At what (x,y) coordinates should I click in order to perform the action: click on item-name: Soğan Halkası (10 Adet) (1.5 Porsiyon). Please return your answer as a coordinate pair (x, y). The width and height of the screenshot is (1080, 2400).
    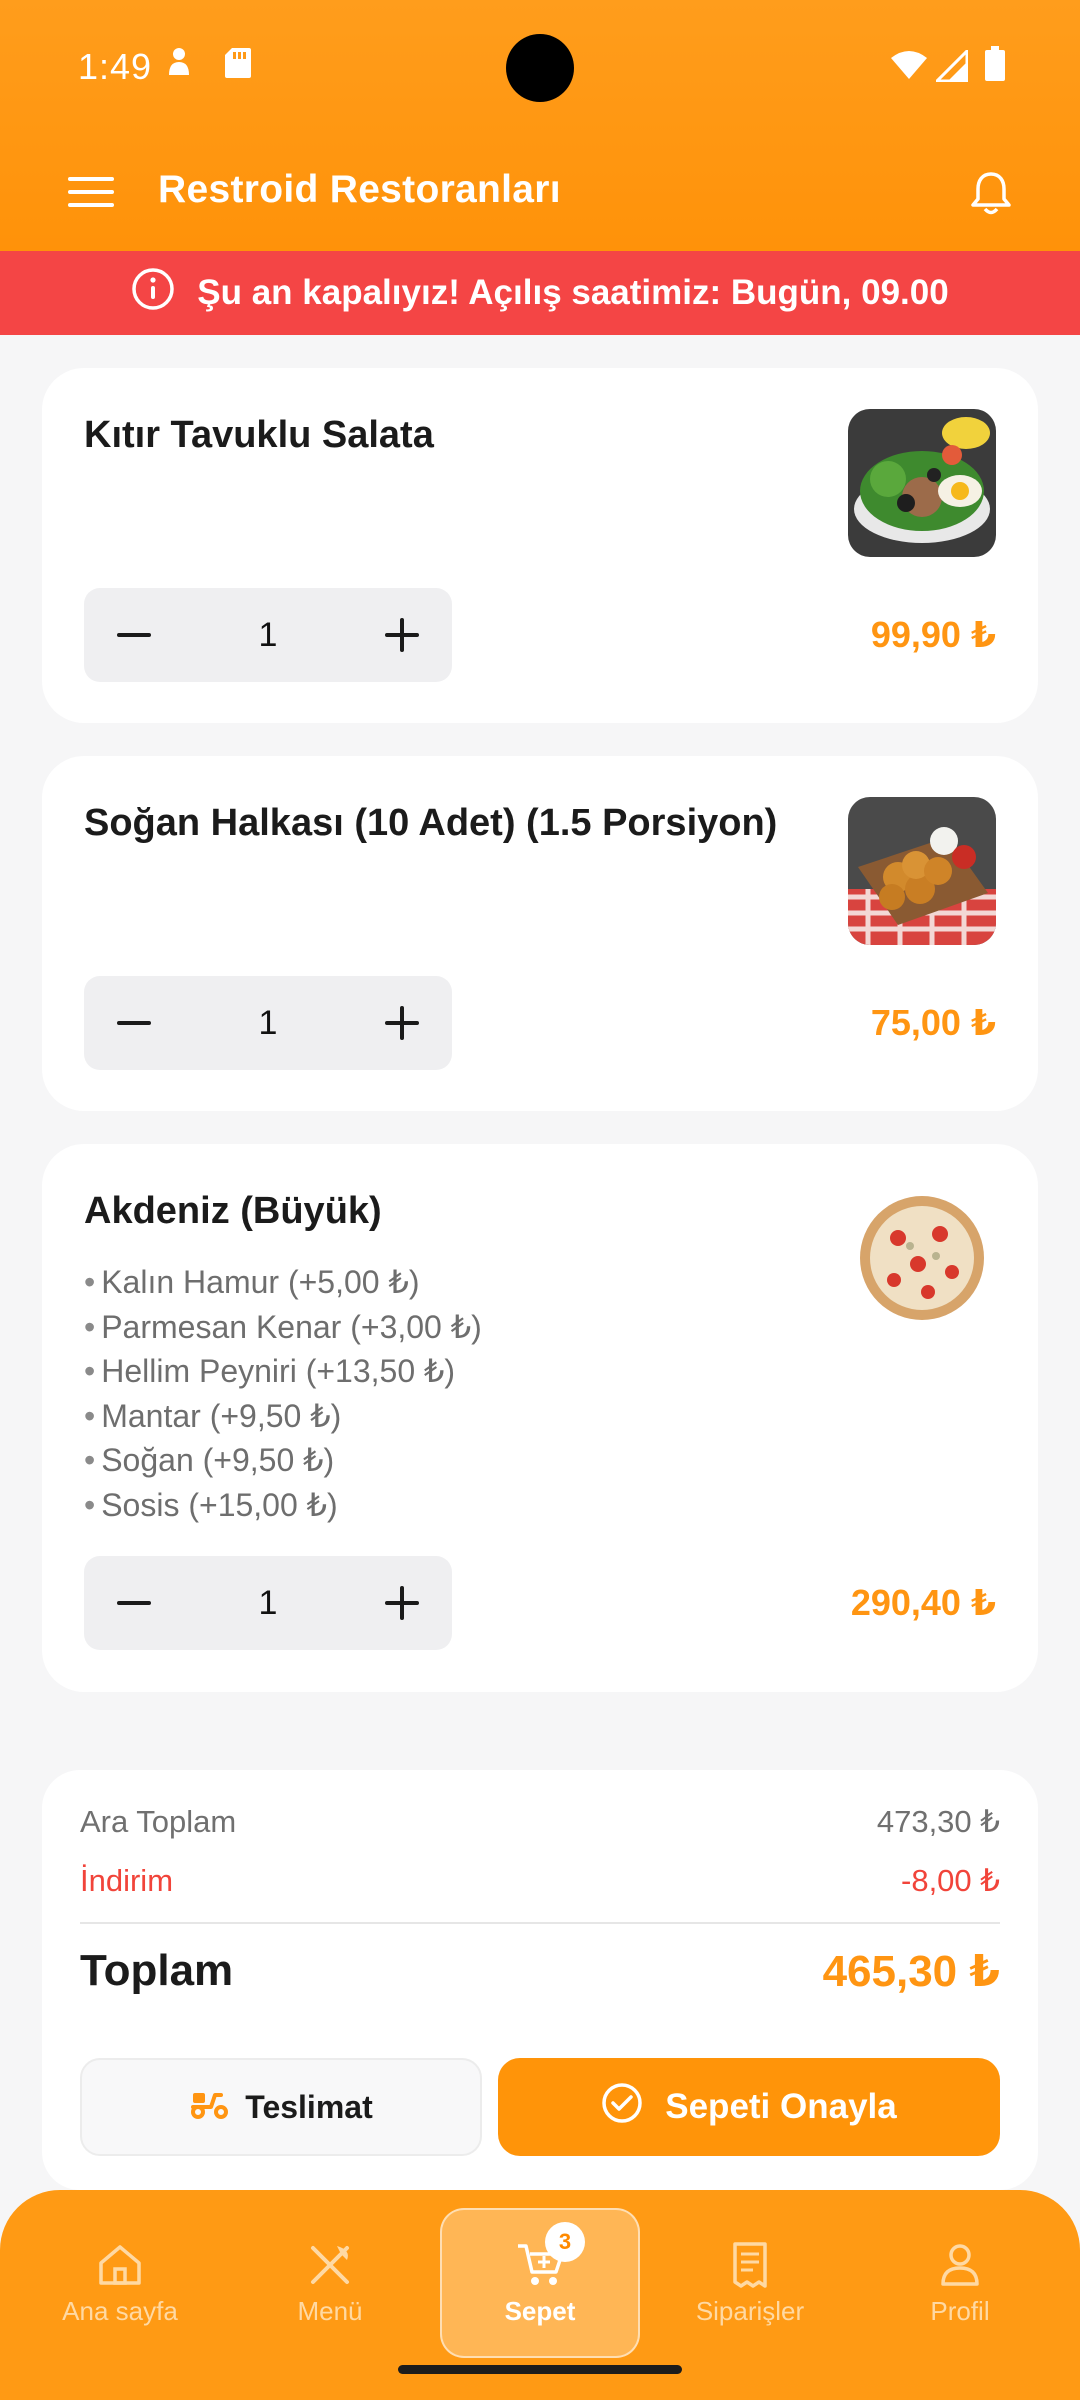
    Looking at the image, I should click on (431, 823).